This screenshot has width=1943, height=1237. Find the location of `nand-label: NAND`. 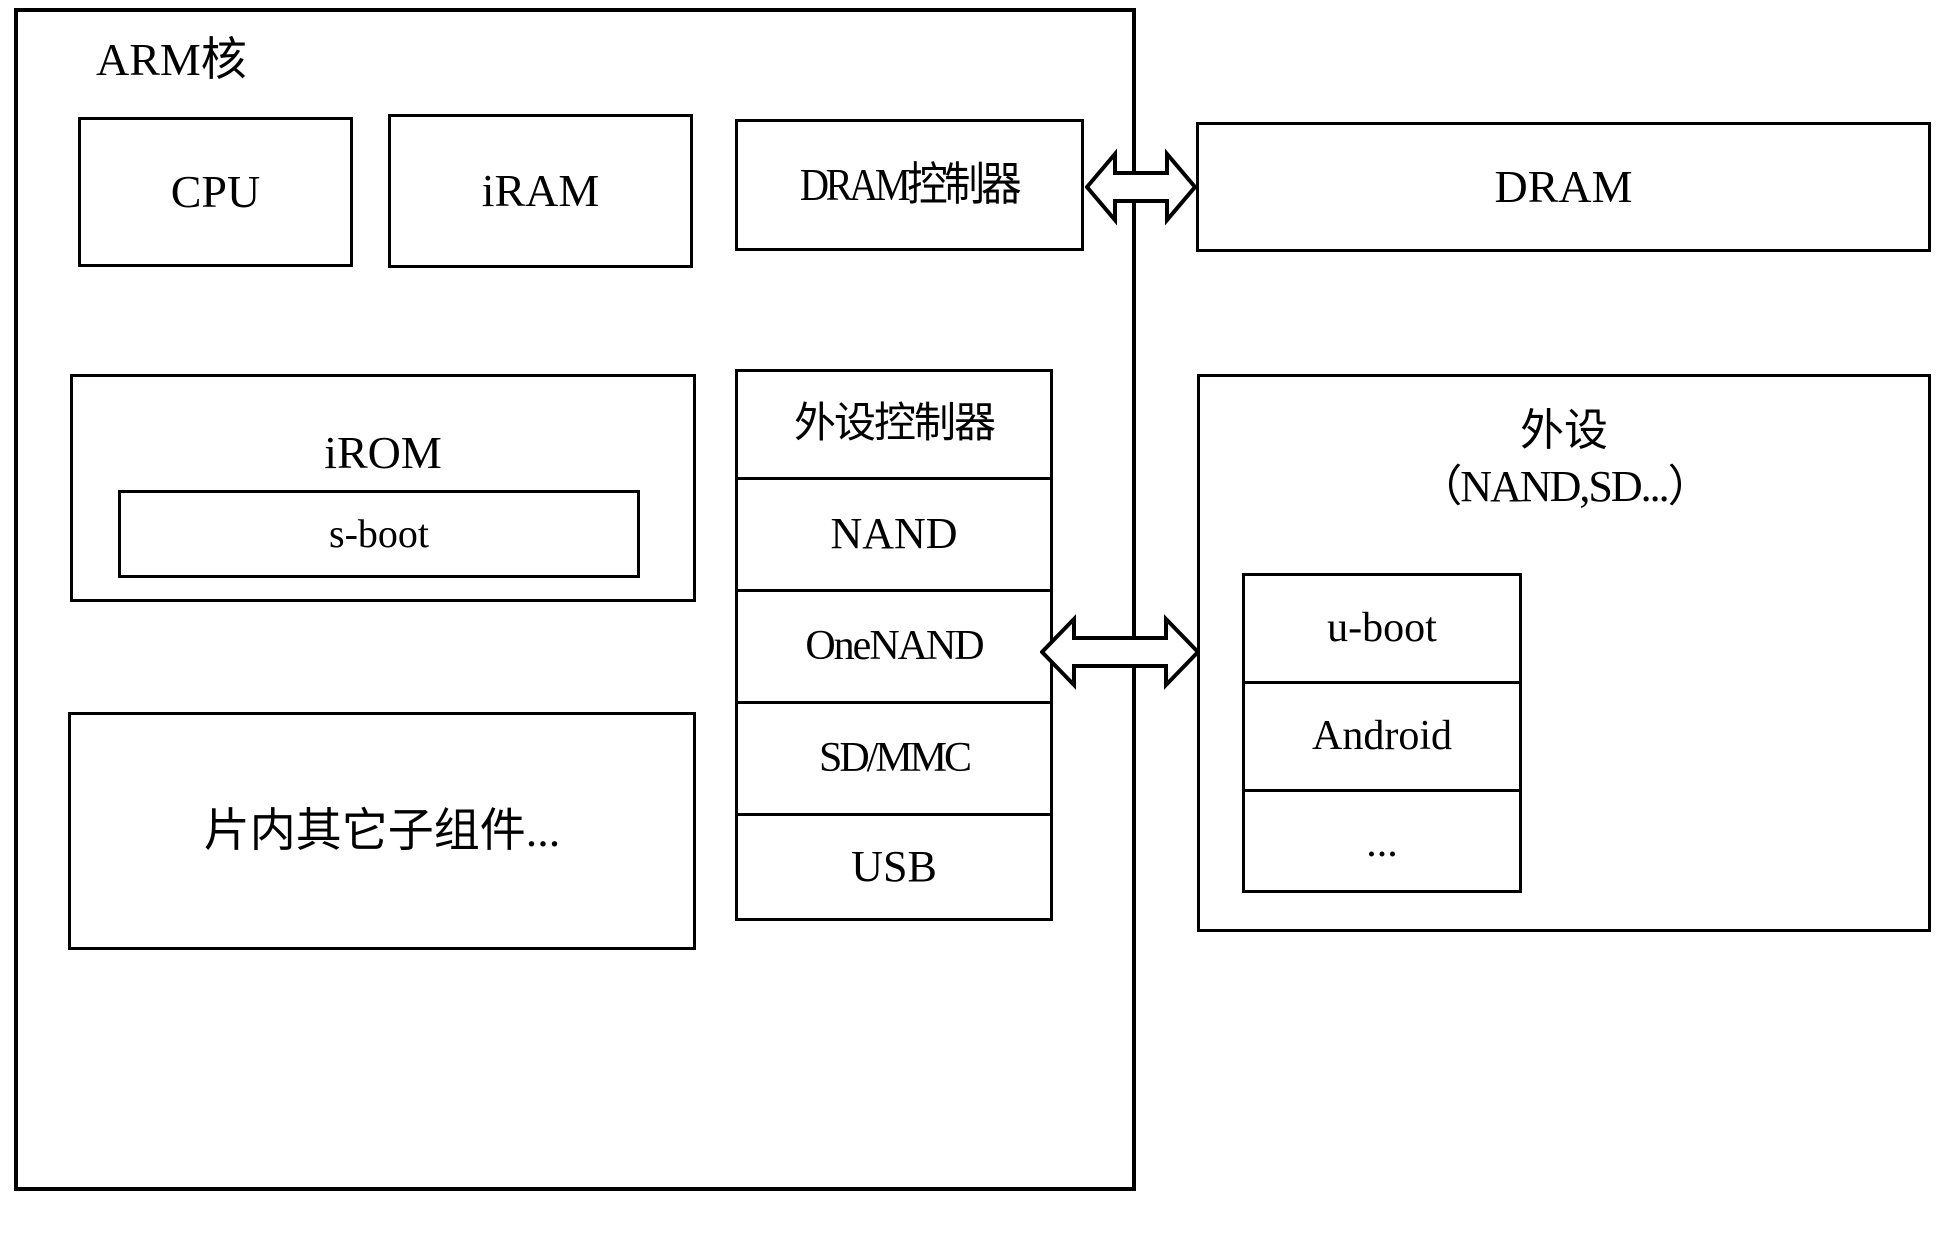

nand-label: NAND is located at coordinates (894, 534).